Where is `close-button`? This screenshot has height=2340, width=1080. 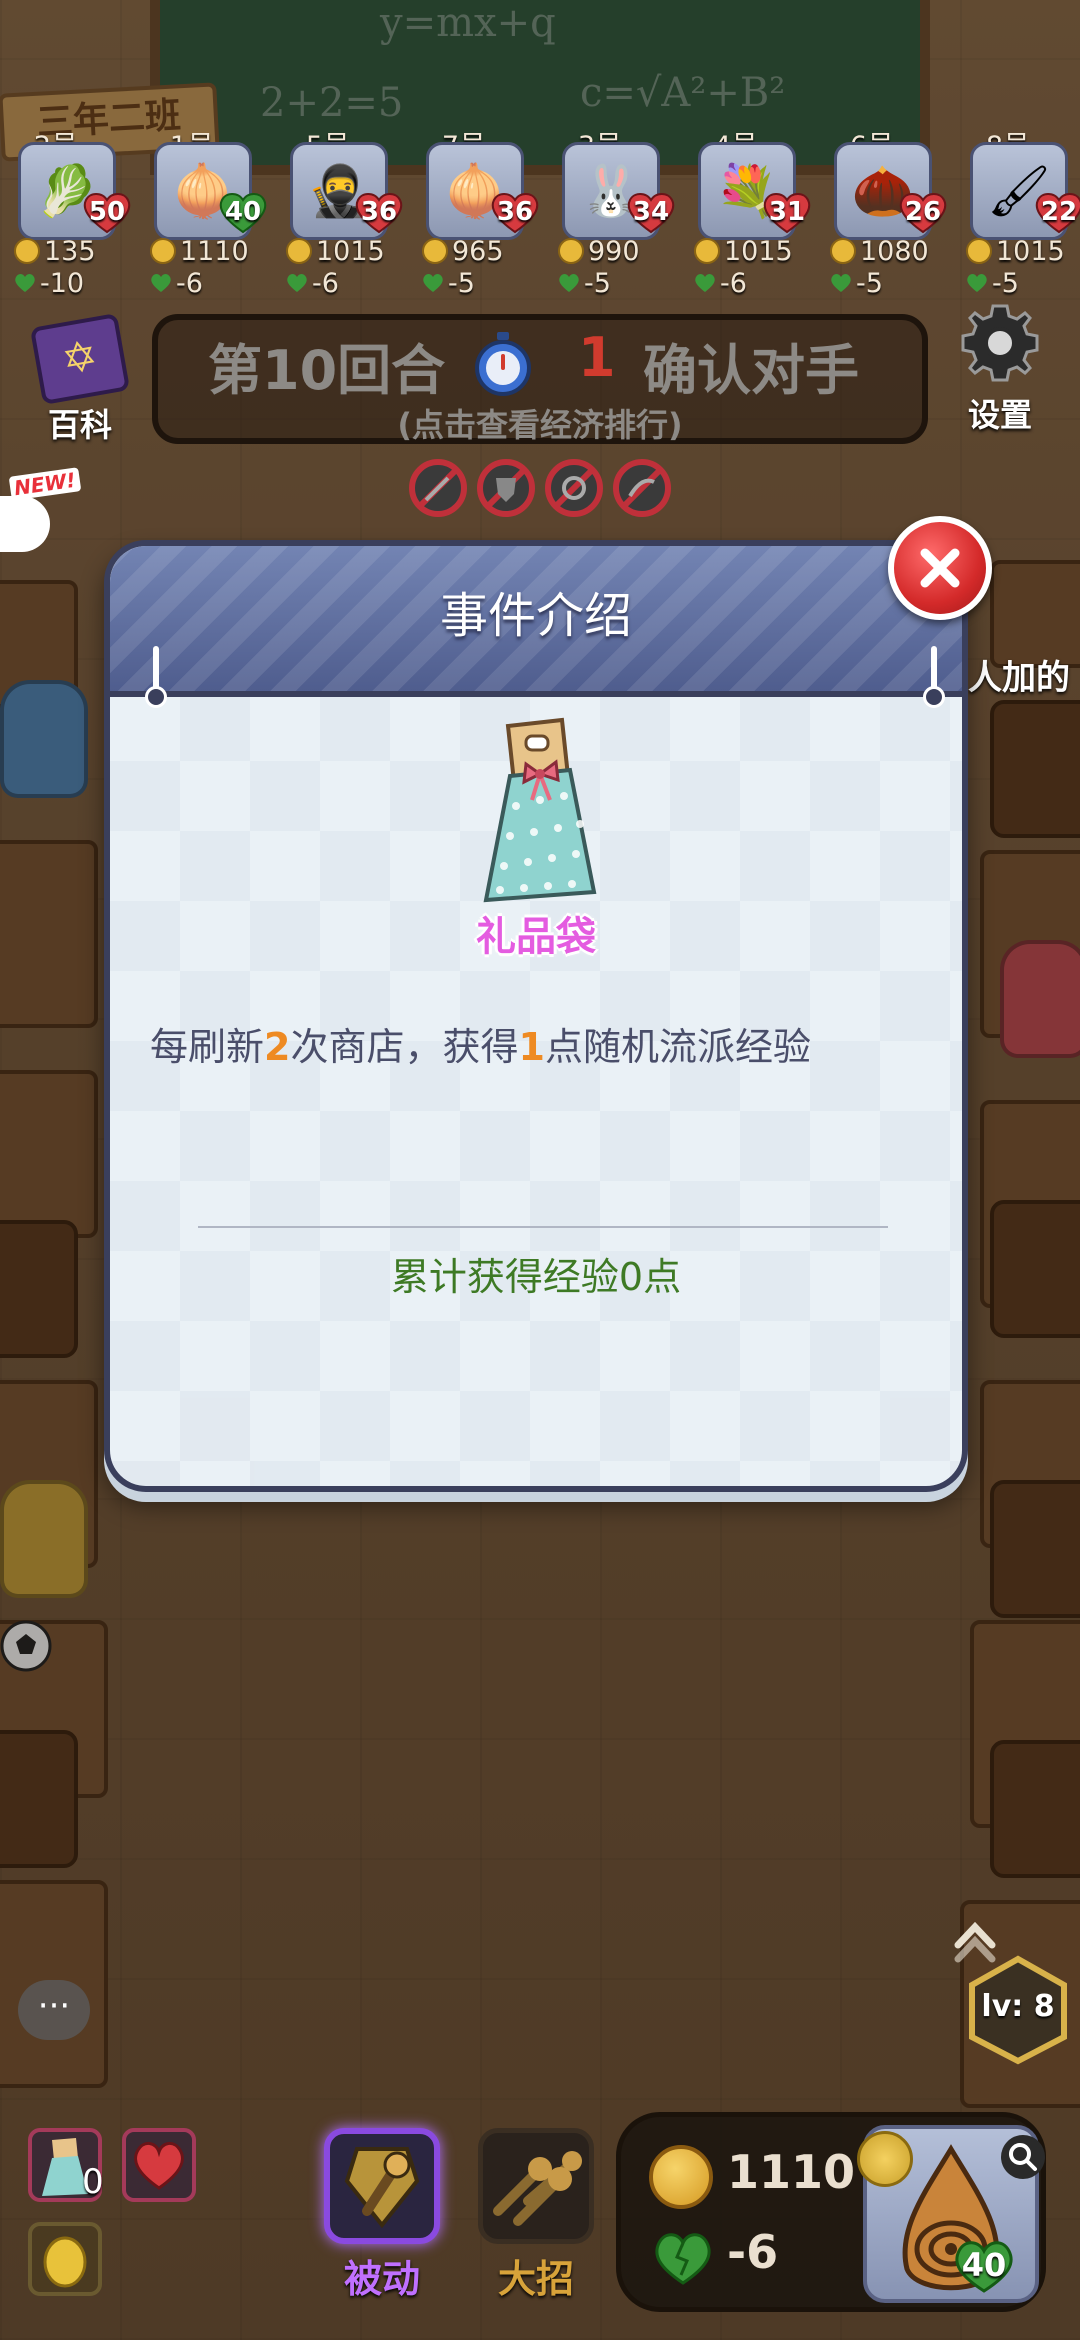
close-button is located at coordinates (940, 568).